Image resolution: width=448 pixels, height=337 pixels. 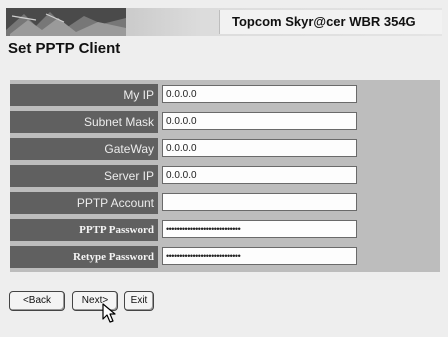 What do you see at coordinates (84, 257) in the screenshot?
I see `retype-password-label: Retype Password` at bounding box center [84, 257].